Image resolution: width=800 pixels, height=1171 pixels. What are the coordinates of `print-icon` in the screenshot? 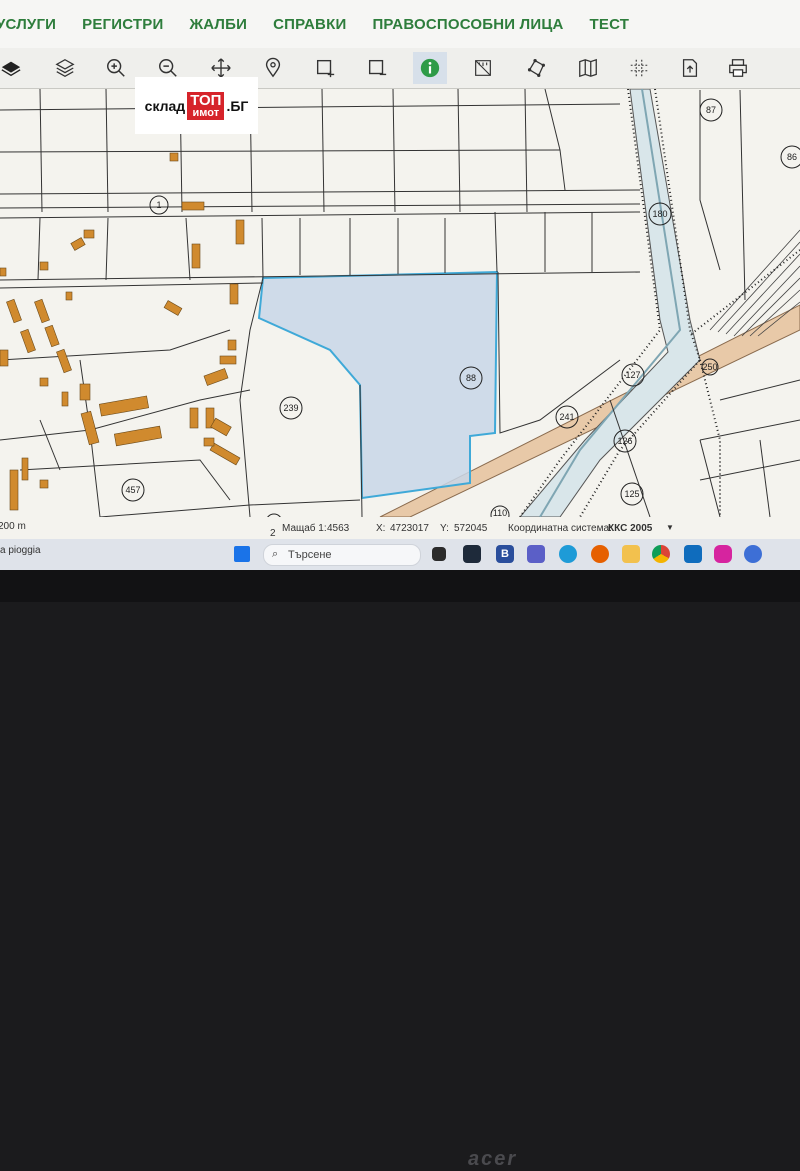 It's located at (738, 68).